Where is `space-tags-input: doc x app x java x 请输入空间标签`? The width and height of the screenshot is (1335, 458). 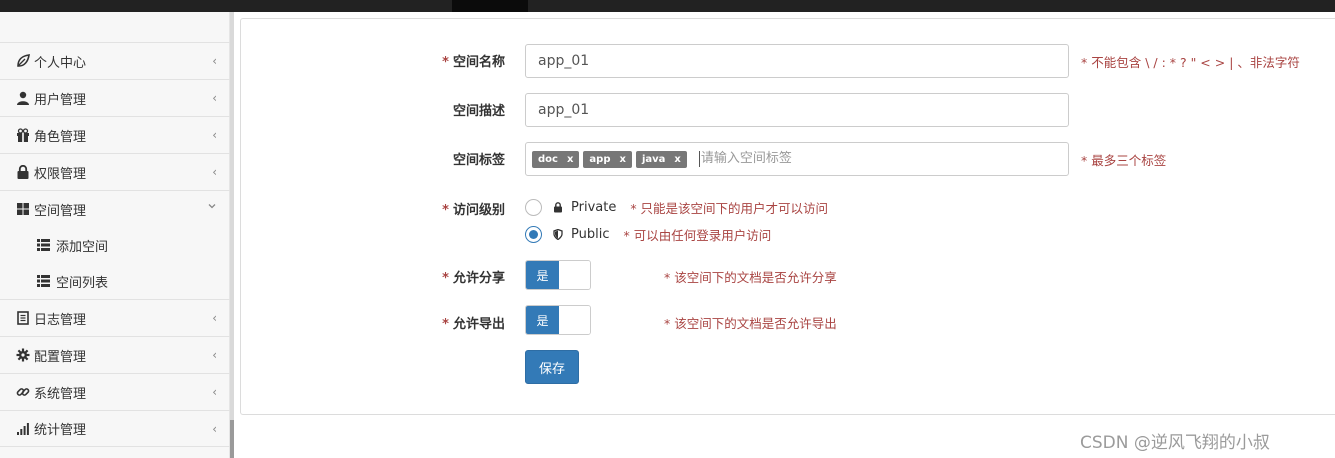 space-tags-input: doc x app x java x 请输入空间标签 is located at coordinates (797, 159).